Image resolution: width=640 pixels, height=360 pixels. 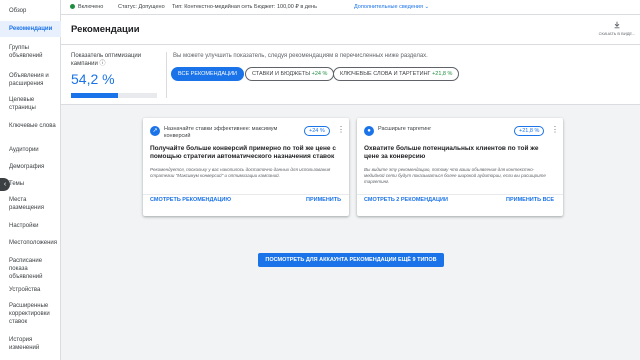 I want to click on help-icon: ⓘ, so click(x=103, y=64).